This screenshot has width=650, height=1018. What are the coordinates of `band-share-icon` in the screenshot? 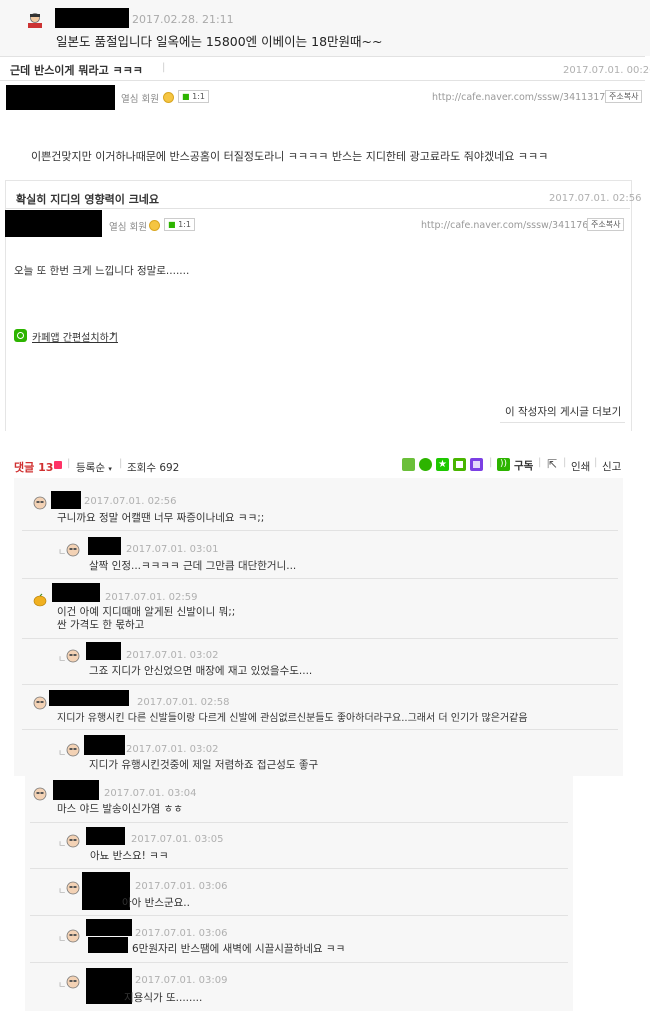 It's located at (476, 464).